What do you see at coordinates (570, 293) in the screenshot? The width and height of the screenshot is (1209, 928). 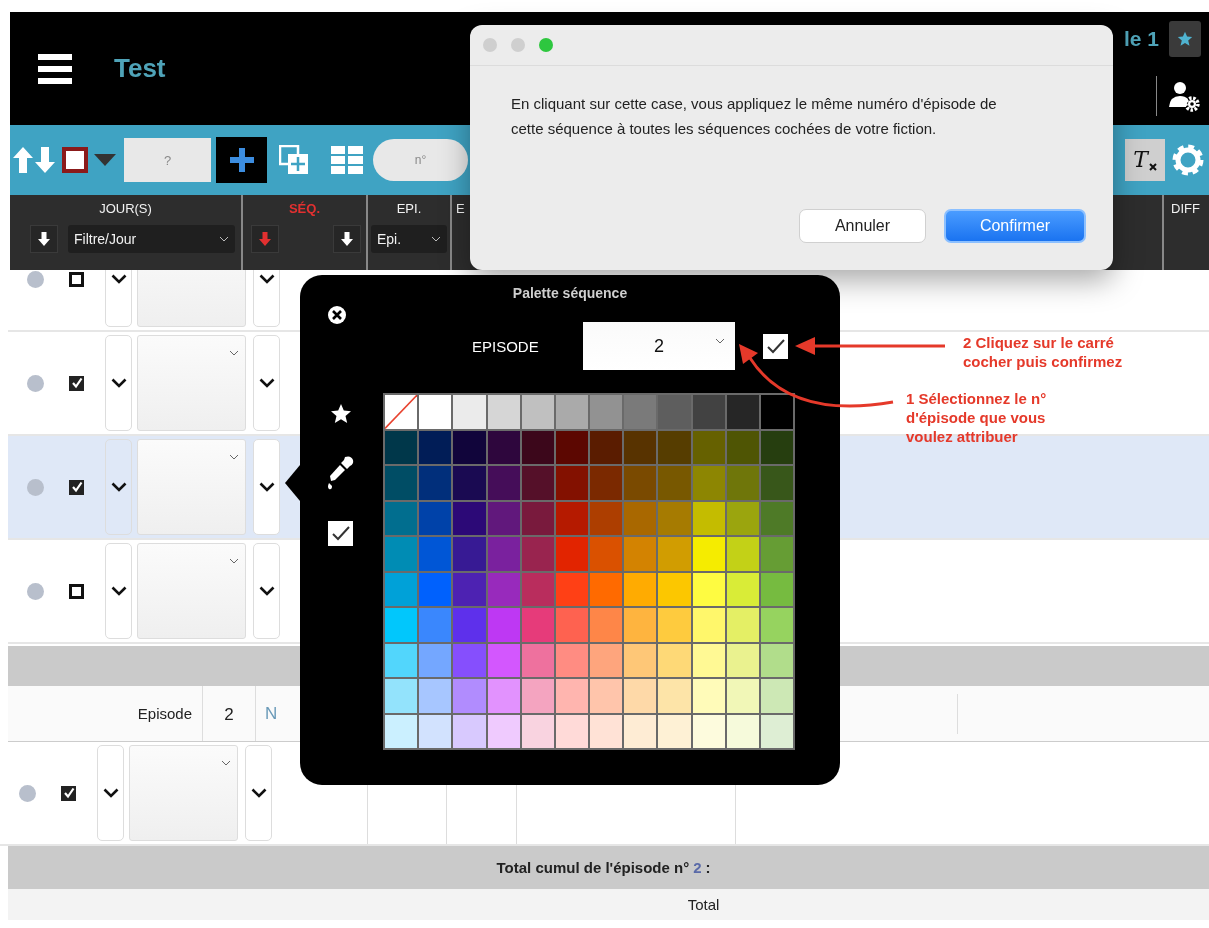 I see `palette-title: Palette séquence` at bounding box center [570, 293].